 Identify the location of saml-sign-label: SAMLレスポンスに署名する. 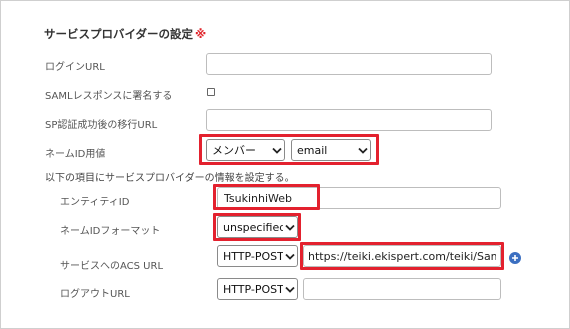
(109, 96).